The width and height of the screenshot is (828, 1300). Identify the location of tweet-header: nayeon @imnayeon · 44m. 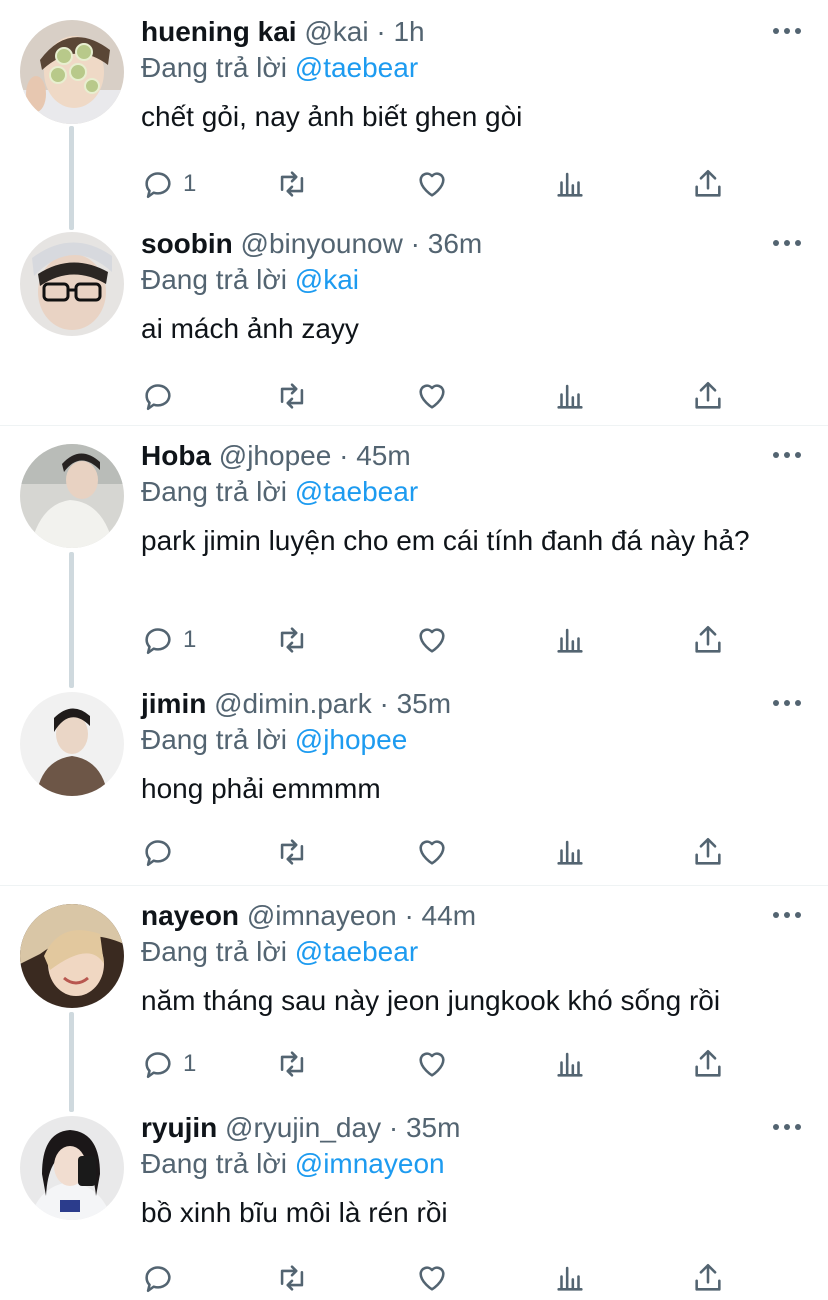
(308, 916).